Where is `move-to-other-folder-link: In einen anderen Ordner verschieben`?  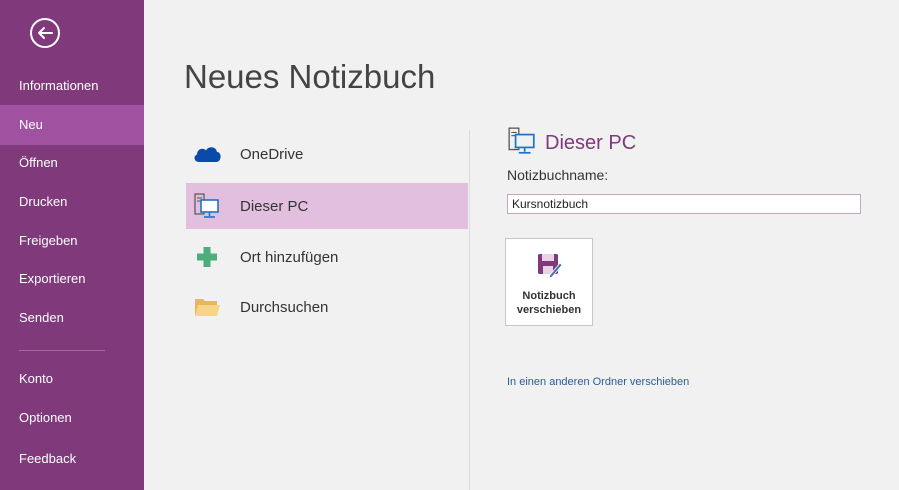
move-to-other-folder-link: In einen anderen Ordner verschieben is located at coordinates (598, 382).